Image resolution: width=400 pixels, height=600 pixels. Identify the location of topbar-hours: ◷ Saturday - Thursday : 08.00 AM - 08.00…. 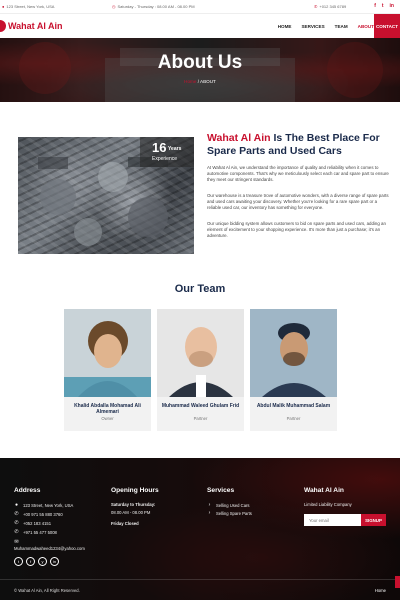
(153, 6).